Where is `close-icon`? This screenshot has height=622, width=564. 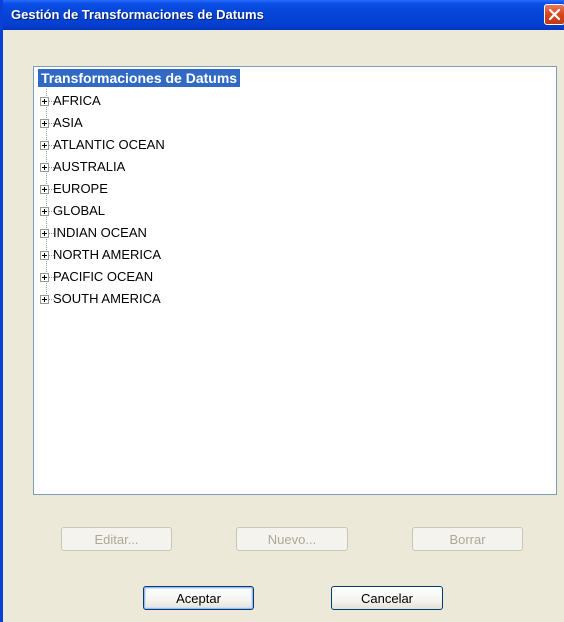 close-icon is located at coordinates (554, 14).